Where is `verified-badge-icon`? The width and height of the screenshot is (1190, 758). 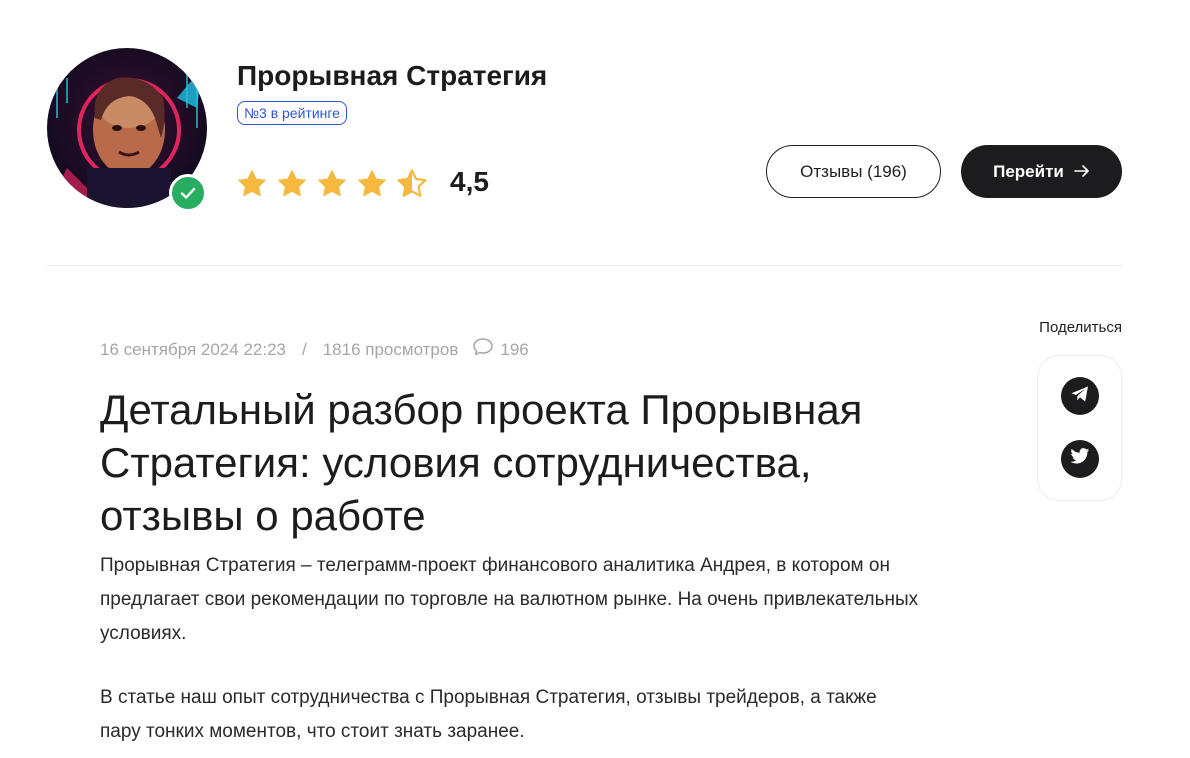 verified-badge-icon is located at coordinates (188, 193).